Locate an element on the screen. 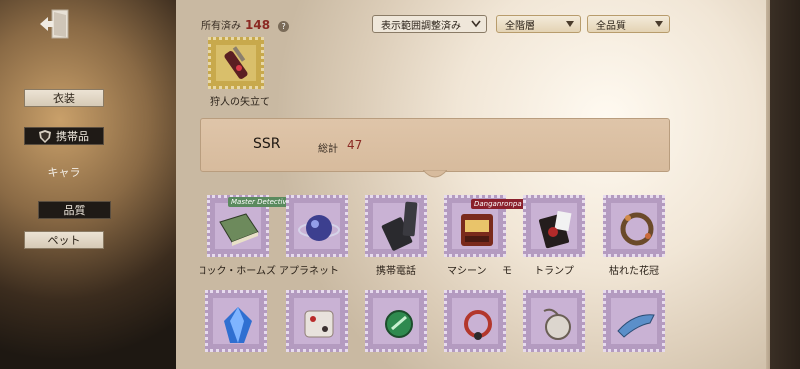 Image resolution: width=800 pixels, height=369 pixels. ssr-title: SSR is located at coordinates (267, 144).